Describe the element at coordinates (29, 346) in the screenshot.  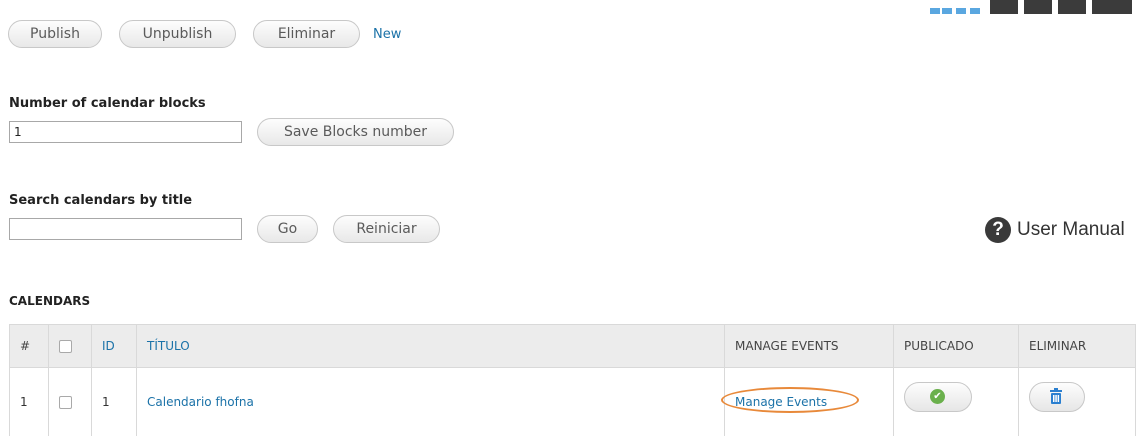
I see `col-number: #` at that location.